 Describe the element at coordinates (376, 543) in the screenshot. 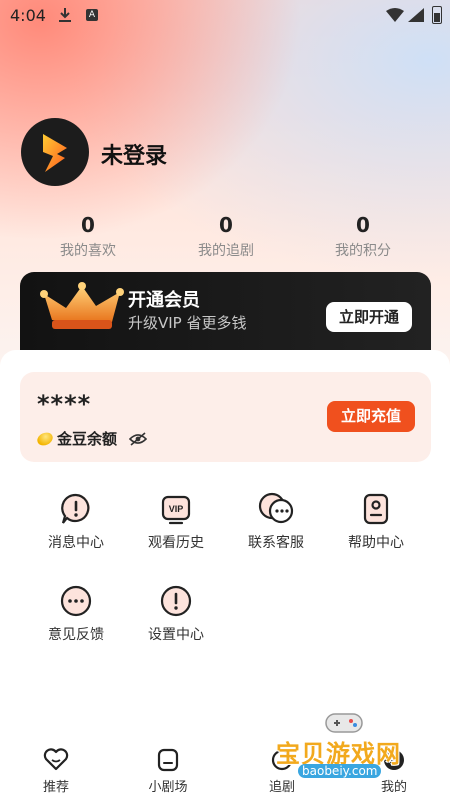

I see `menu-label: 帮助中心` at that location.